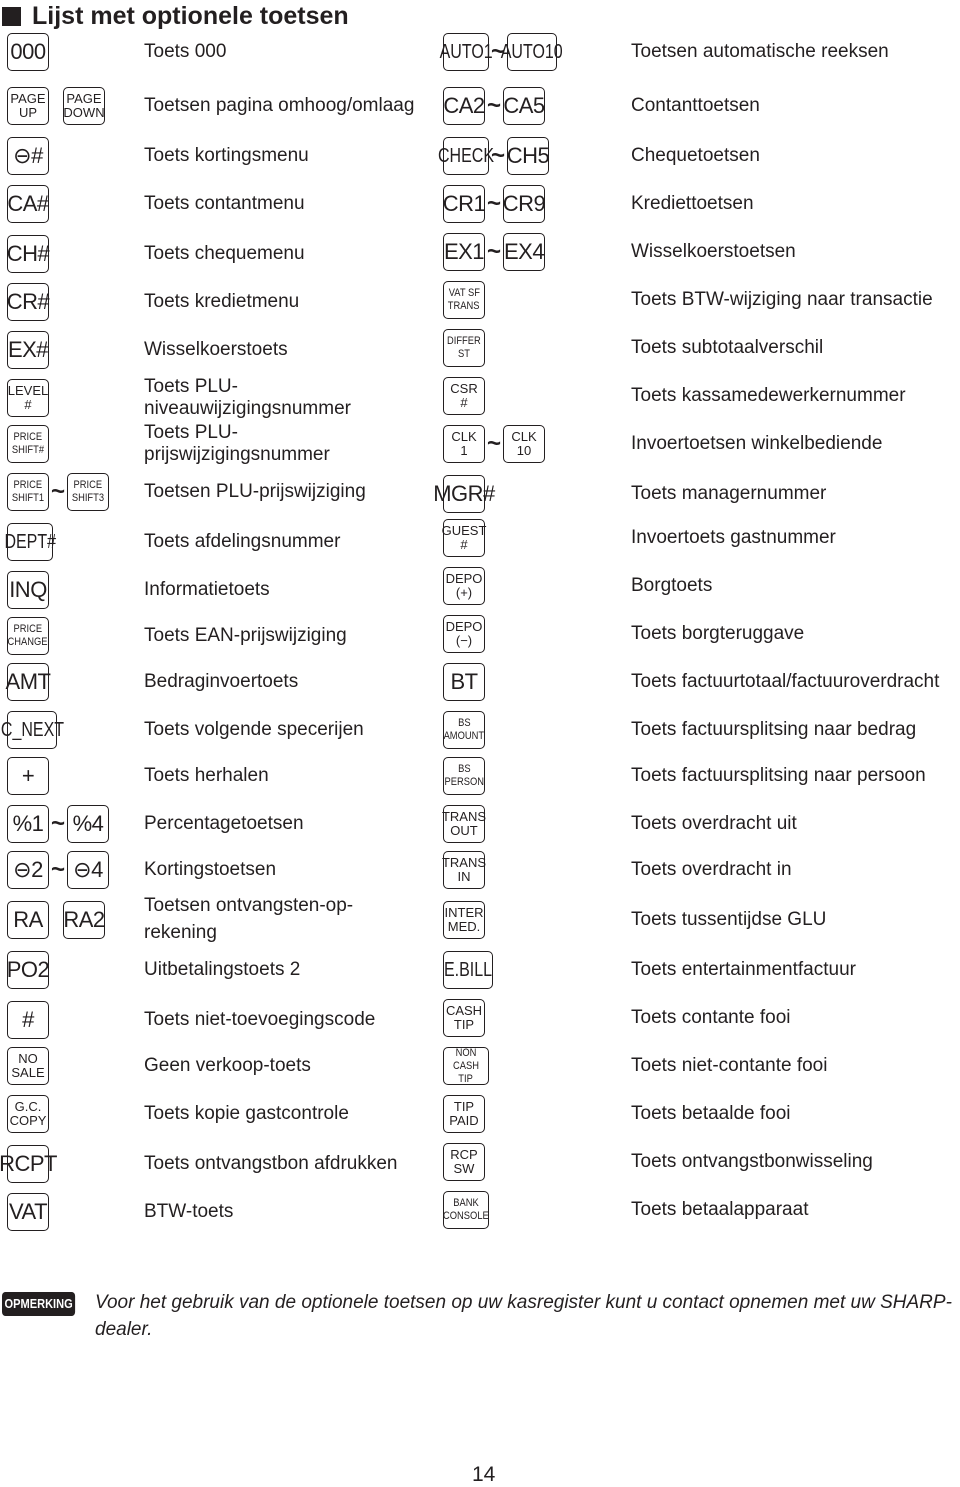  I want to click on right-keys-19: E.BILL, so click(468, 970).